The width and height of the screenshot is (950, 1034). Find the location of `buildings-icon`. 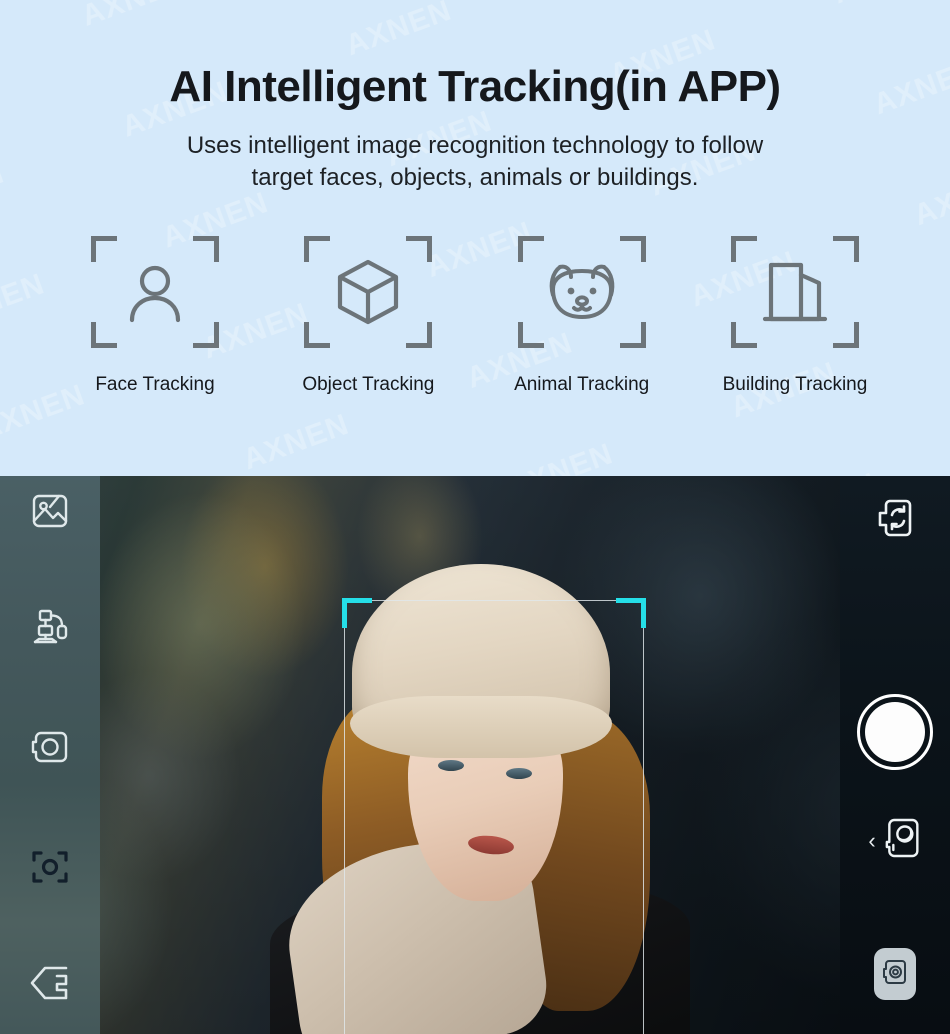

buildings-icon is located at coordinates (795, 292).